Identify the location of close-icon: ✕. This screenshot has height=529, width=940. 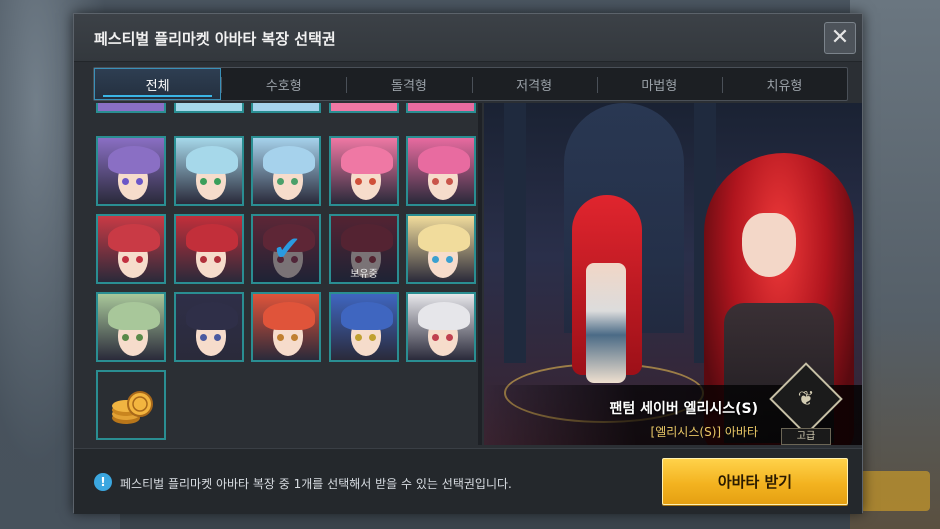
(840, 37).